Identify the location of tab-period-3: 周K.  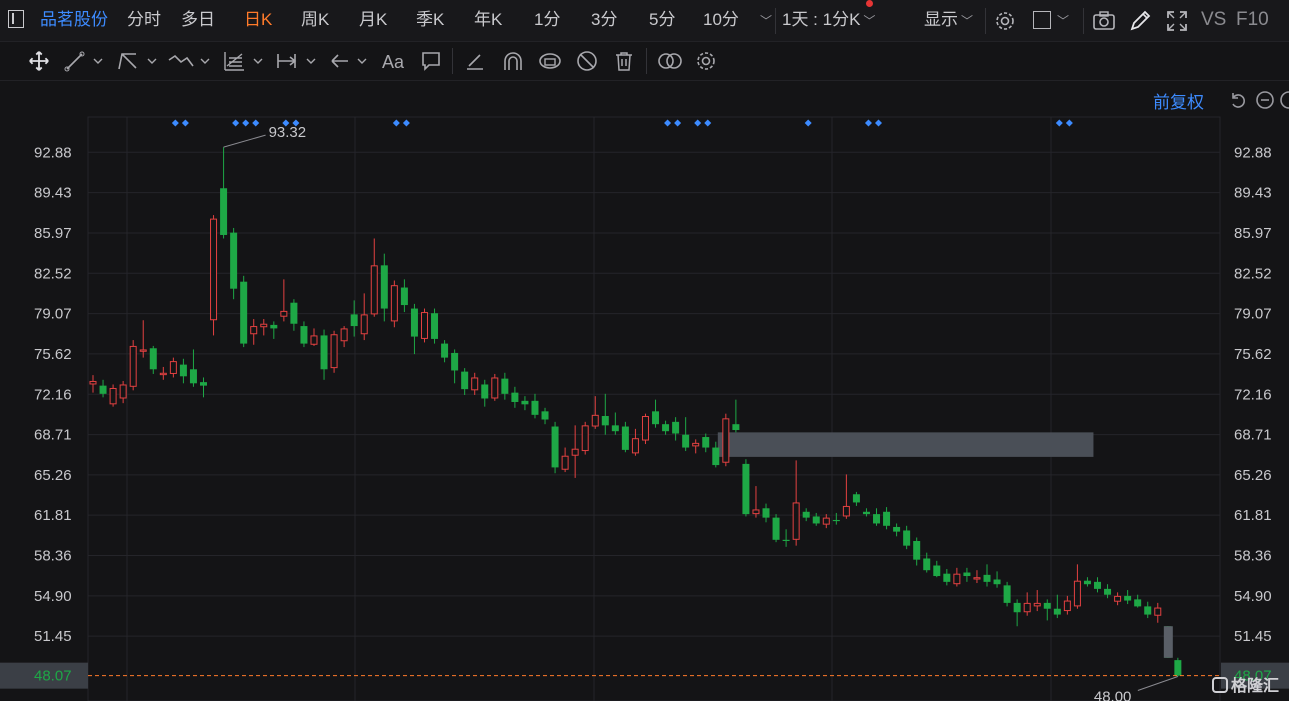
(315, 20).